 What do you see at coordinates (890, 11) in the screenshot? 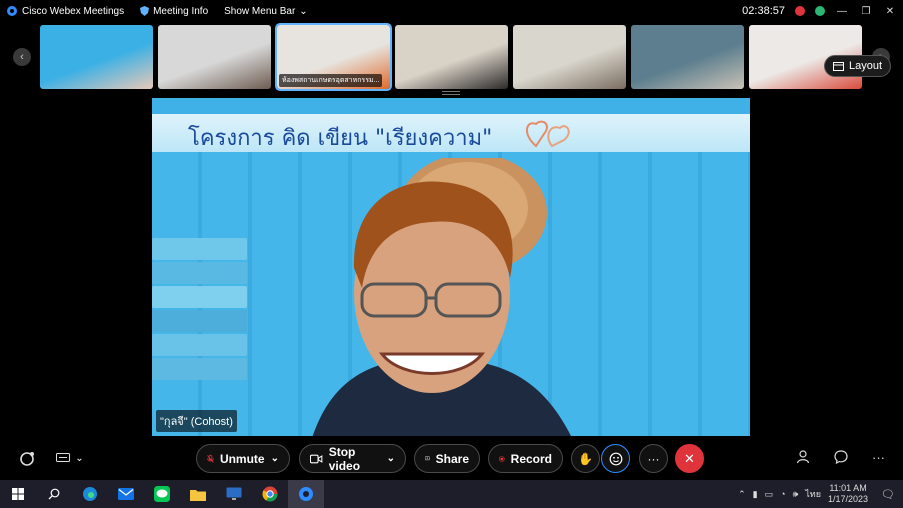
I see `close-window-button: ✕` at bounding box center [890, 11].